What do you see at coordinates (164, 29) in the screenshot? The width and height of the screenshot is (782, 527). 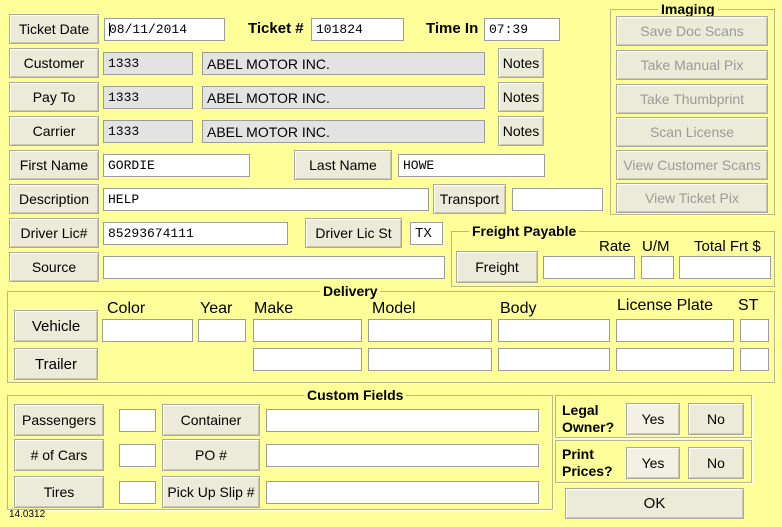 I see `ticket-date-input: 08/11/2014` at bounding box center [164, 29].